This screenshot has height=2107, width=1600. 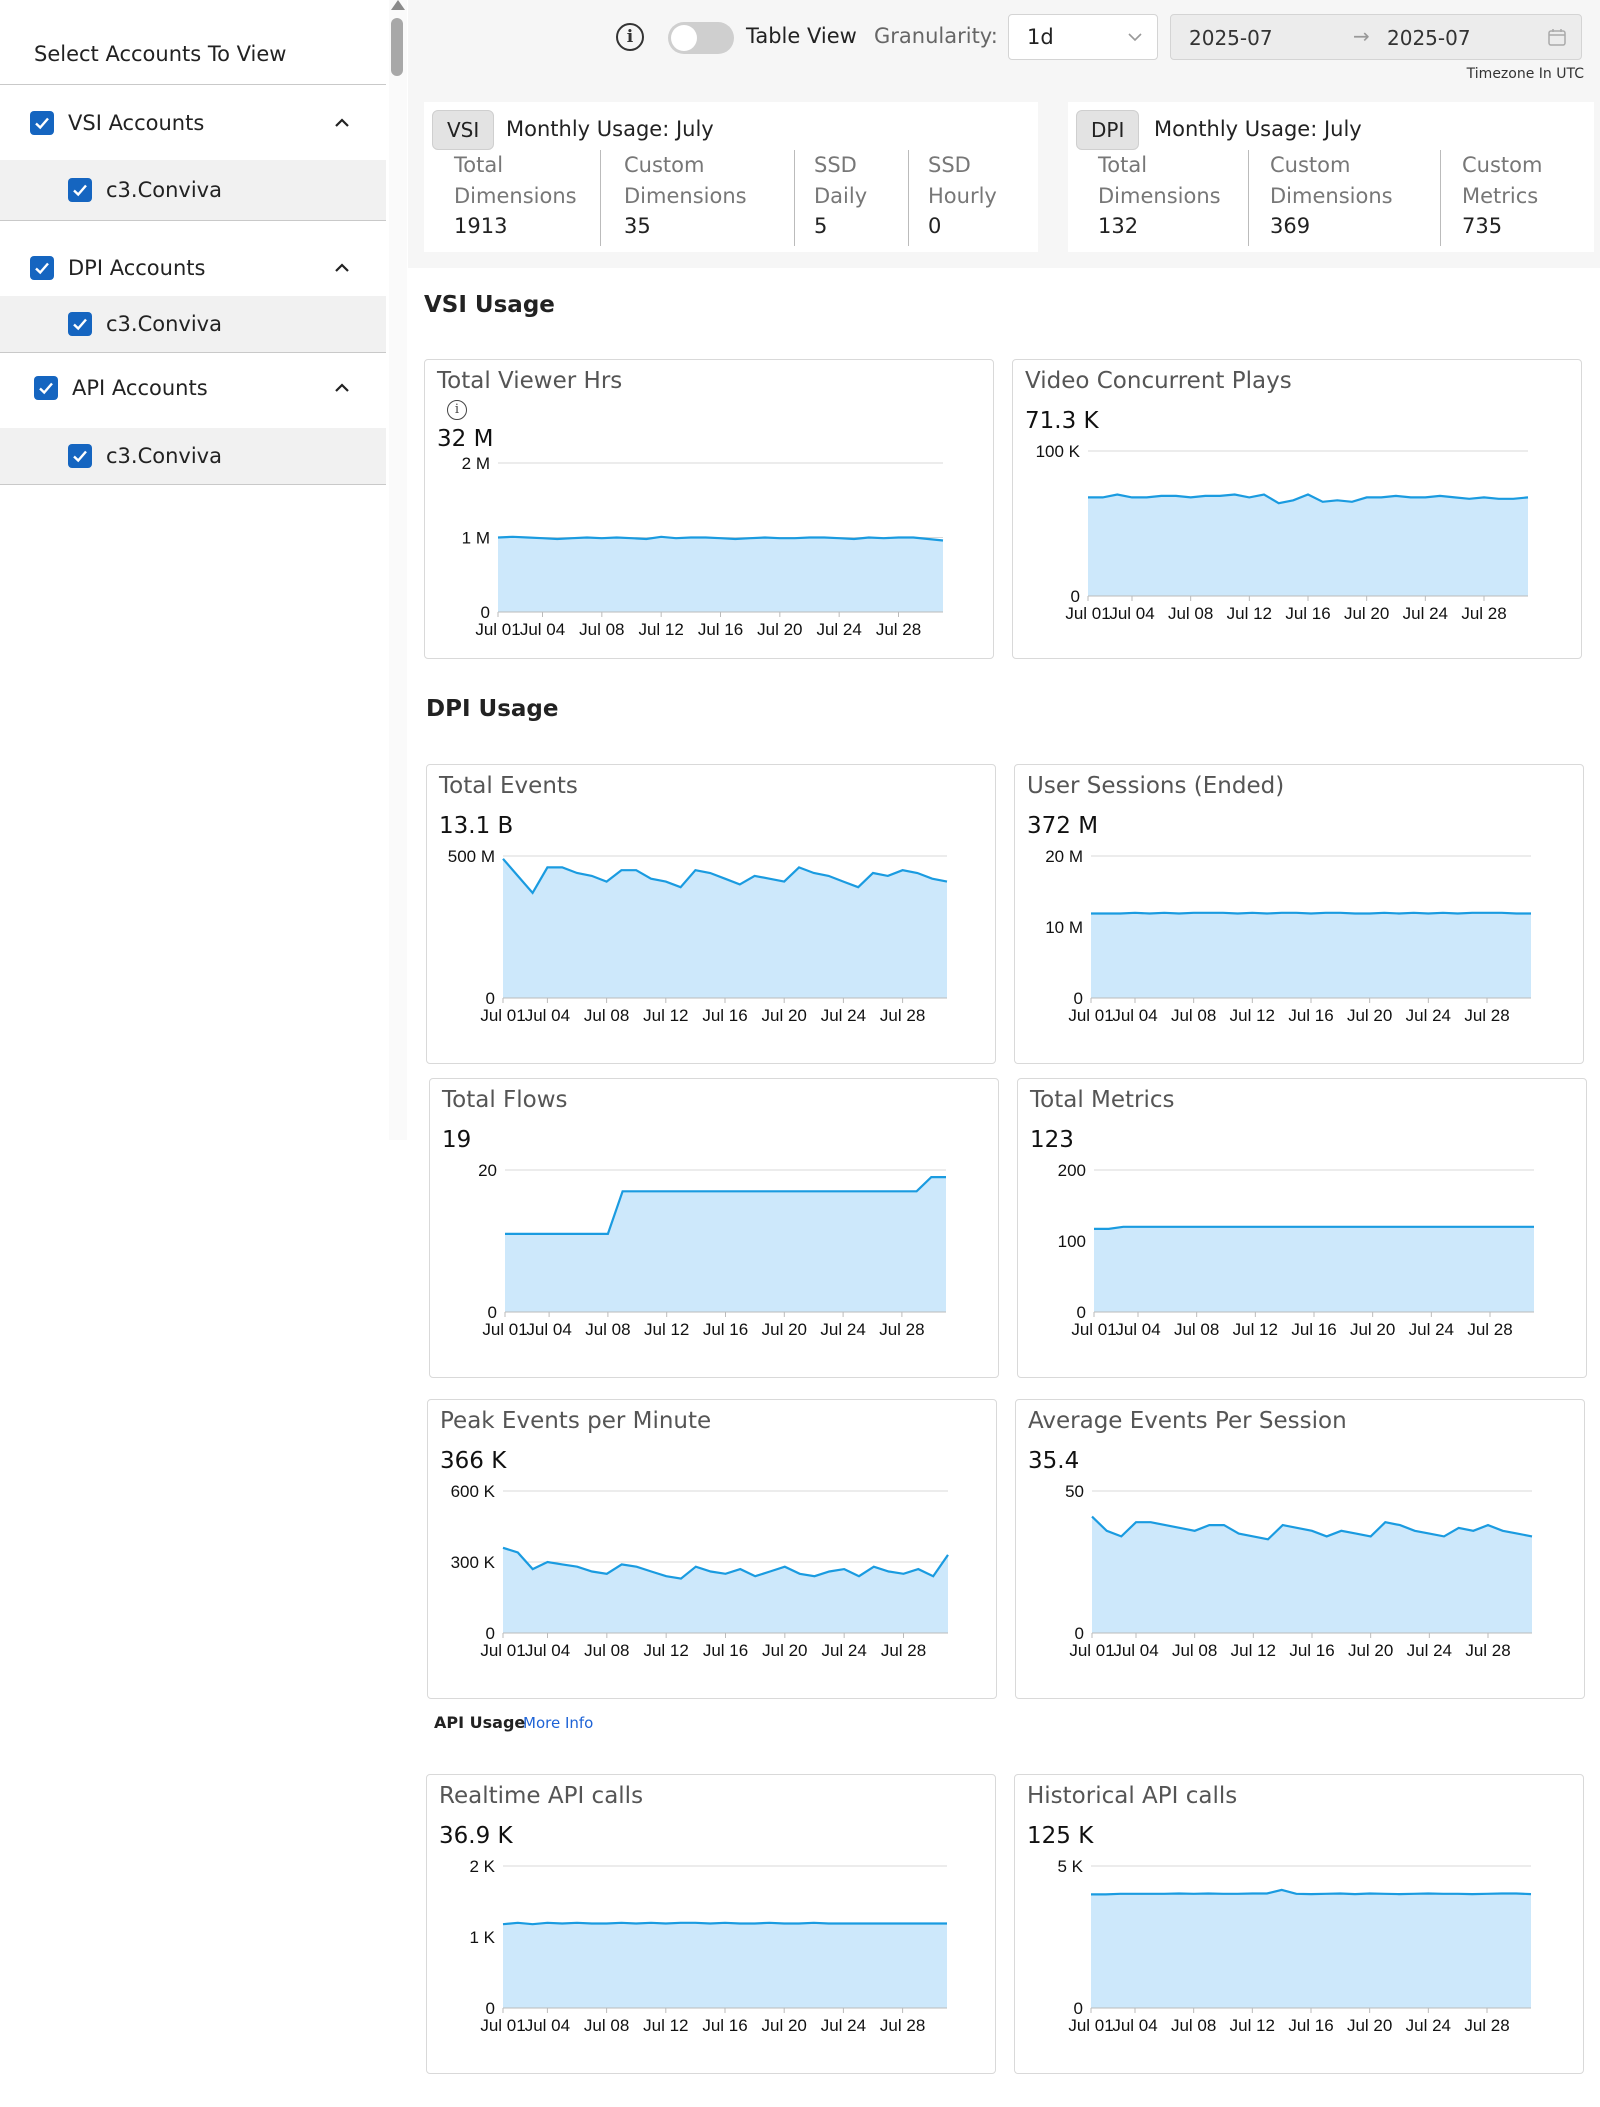 What do you see at coordinates (463, 130) in the screenshot?
I see `vsi-tag: VSI` at bounding box center [463, 130].